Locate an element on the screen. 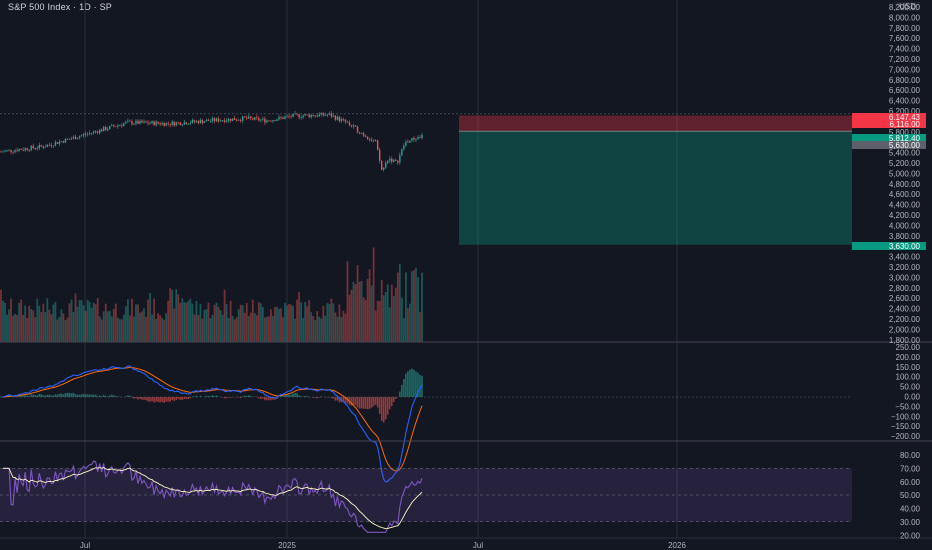  macd-tick-label: −150.00 is located at coordinates (906, 426).